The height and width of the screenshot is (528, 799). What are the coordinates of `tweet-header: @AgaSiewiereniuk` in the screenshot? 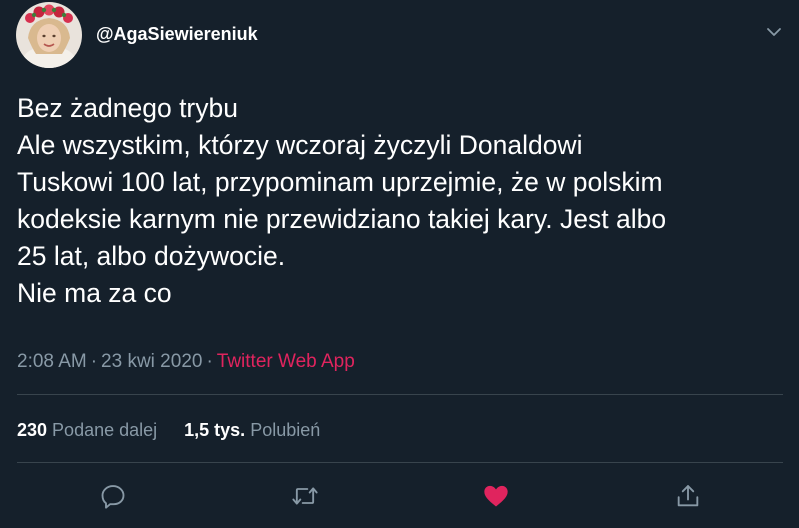 It's located at (399, 36).